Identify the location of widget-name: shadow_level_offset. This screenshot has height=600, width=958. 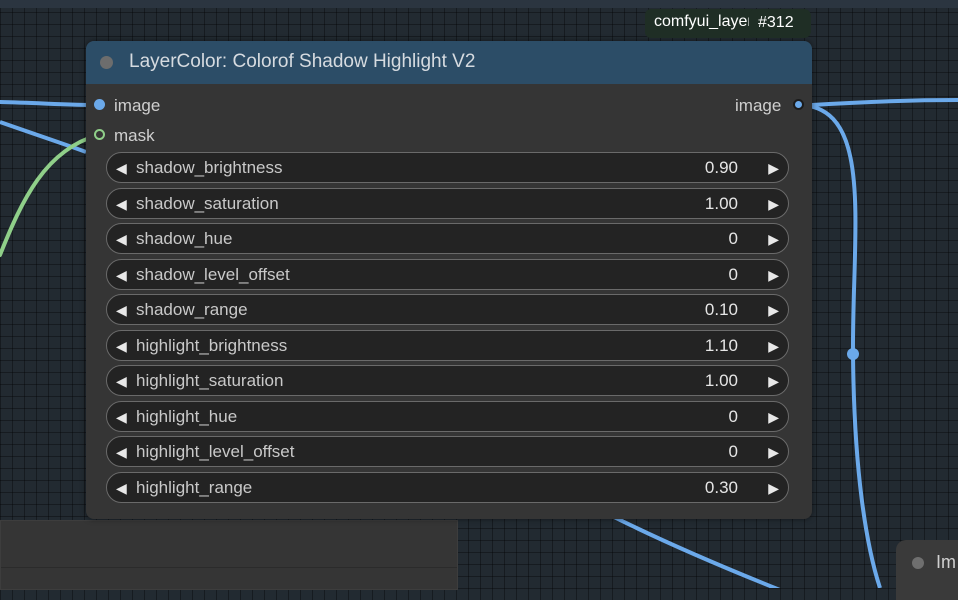
(213, 274).